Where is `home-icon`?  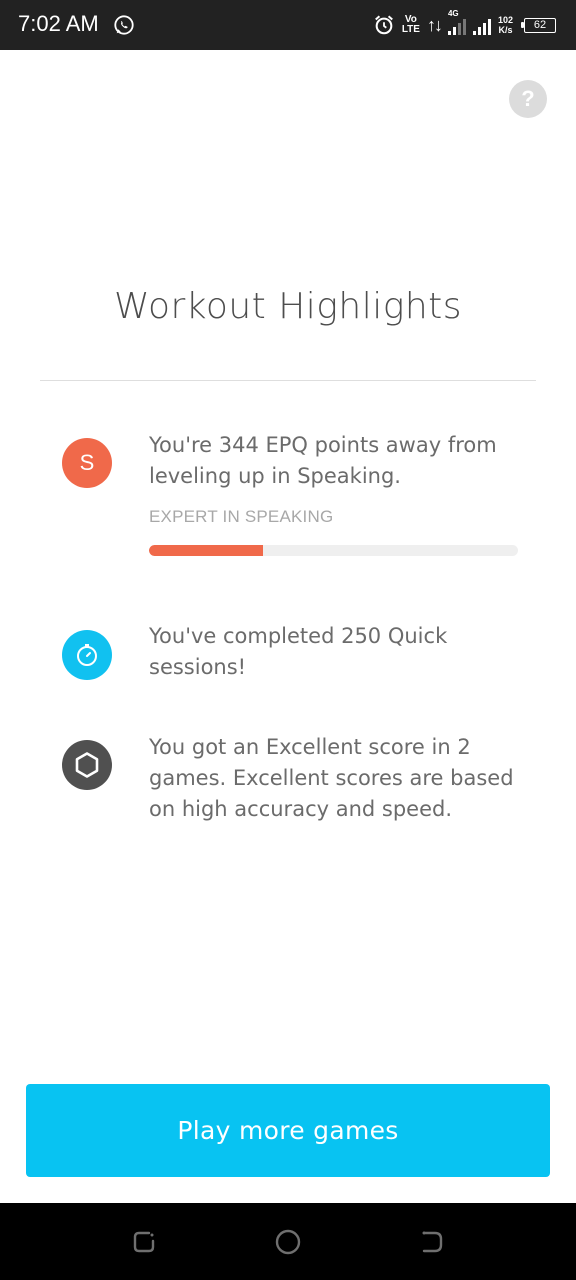 home-icon is located at coordinates (288, 1242).